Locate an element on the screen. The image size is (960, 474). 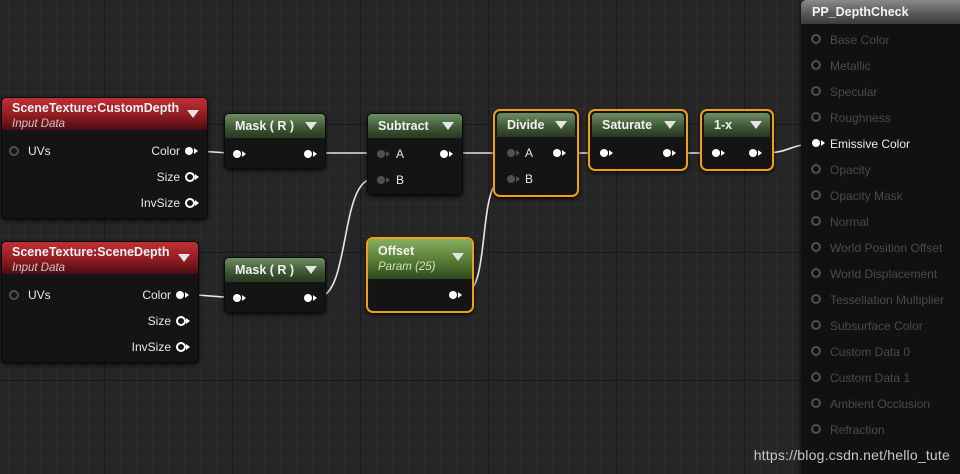
result-input-row: Opacity Mask is located at coordinates (880, 196).